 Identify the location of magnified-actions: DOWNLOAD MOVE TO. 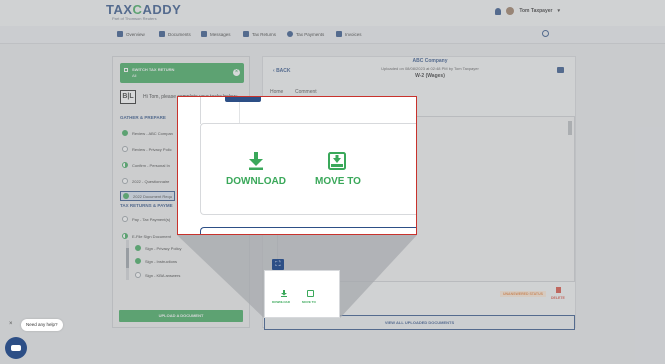
(297, 165).